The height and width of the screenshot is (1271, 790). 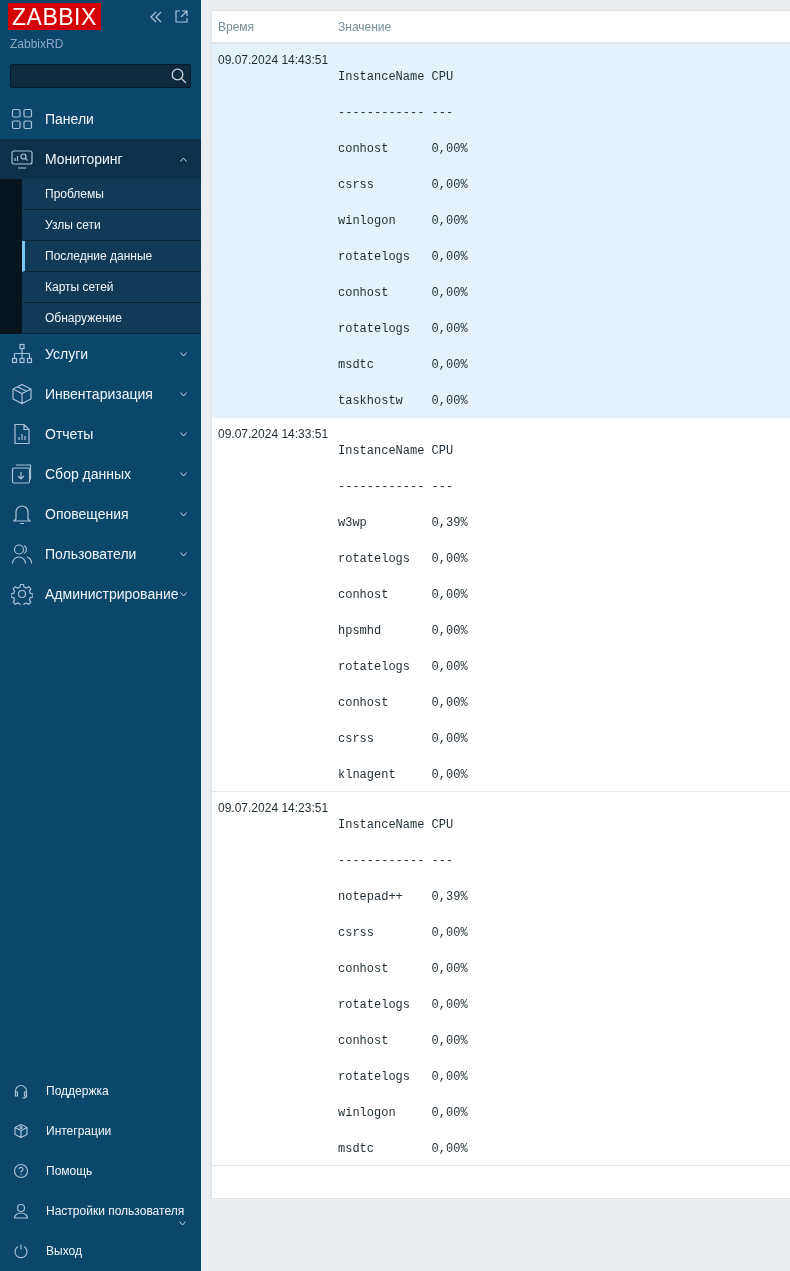 I want to click on column-header: Время, so click(x=275, y=26).